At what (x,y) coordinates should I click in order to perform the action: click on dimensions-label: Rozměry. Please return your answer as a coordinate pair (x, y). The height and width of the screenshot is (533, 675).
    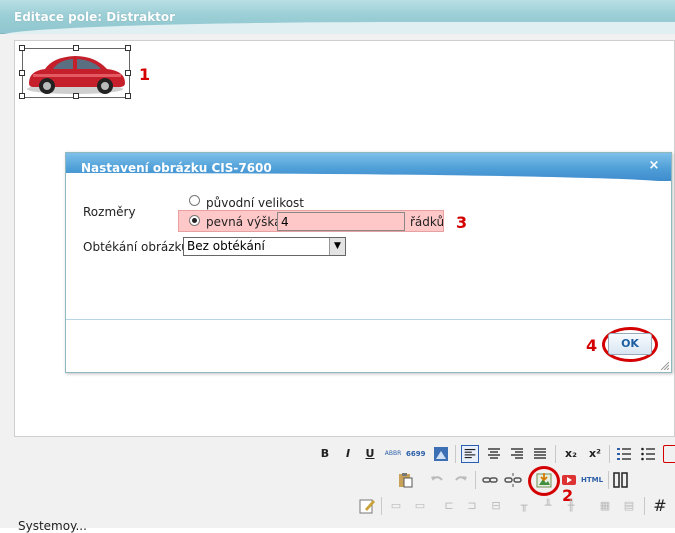
    Looking at the image, I should click on (109, 212).